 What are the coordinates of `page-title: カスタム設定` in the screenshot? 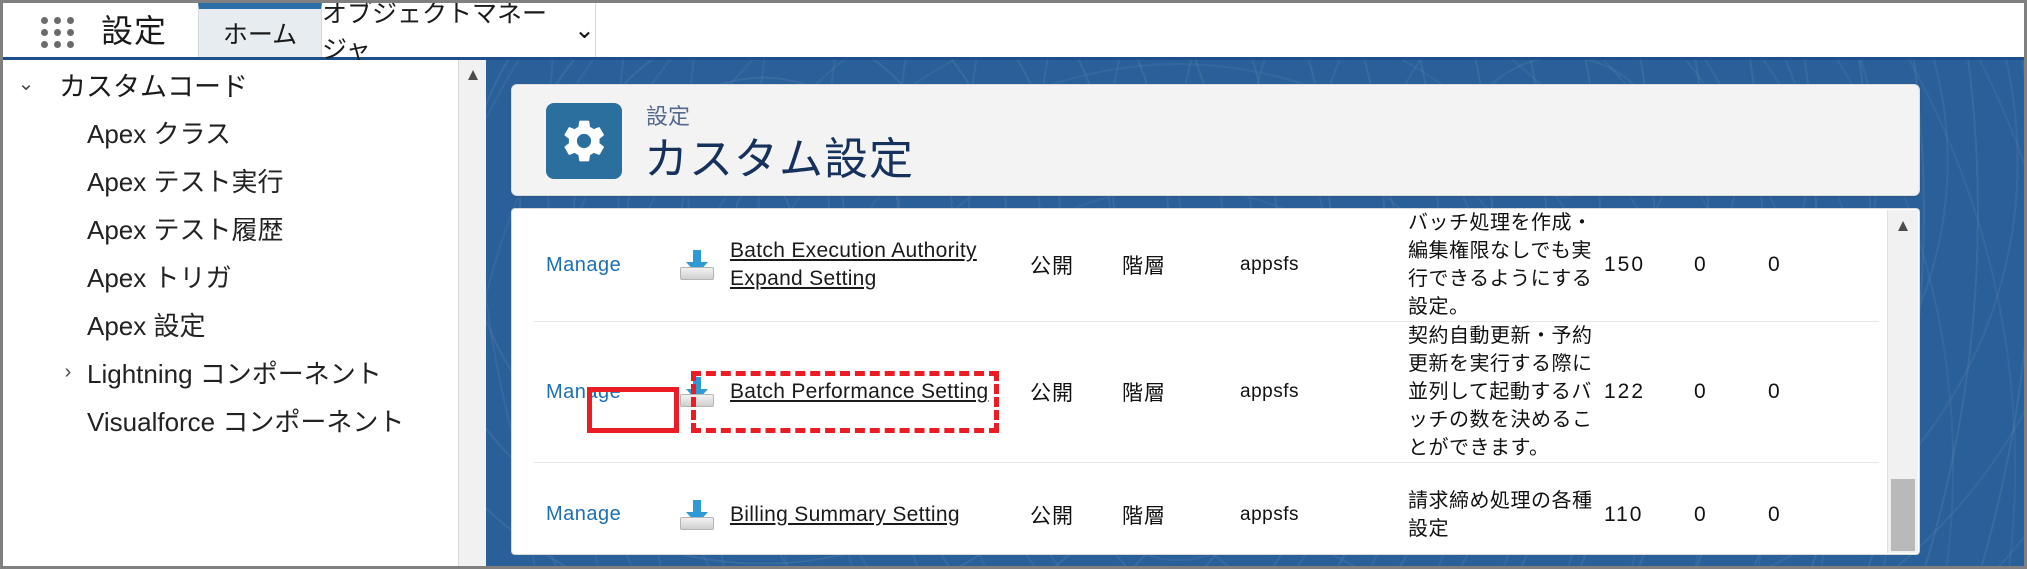 It's located at (779, 159).